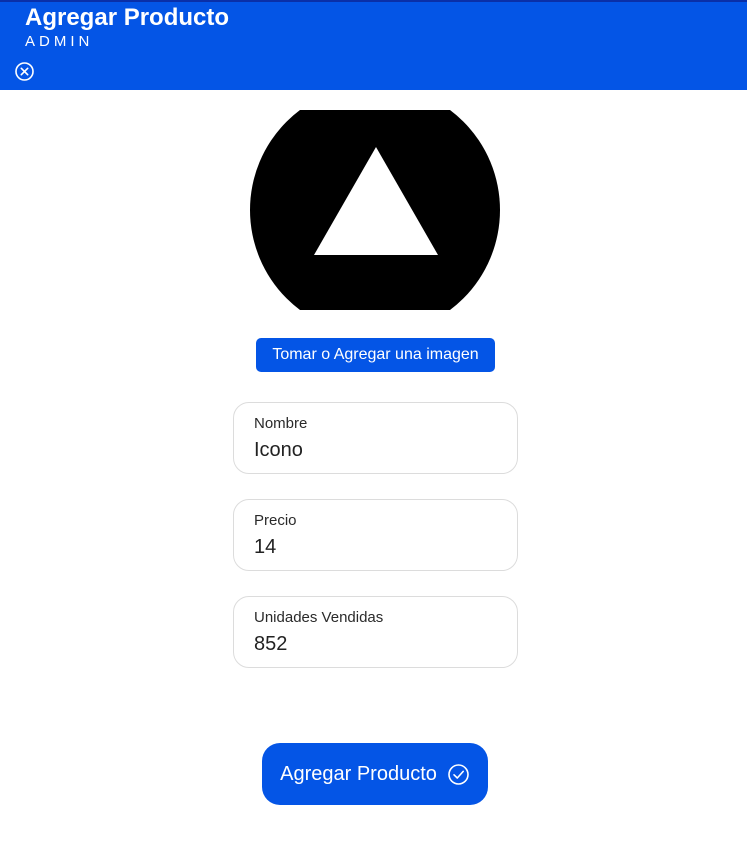 The width and height of the screenshot is (747, 850). What do you see at coordinates (275, 520) in the screenshot?
I see `precio-label: Precio` at bounding box center [275, 520].